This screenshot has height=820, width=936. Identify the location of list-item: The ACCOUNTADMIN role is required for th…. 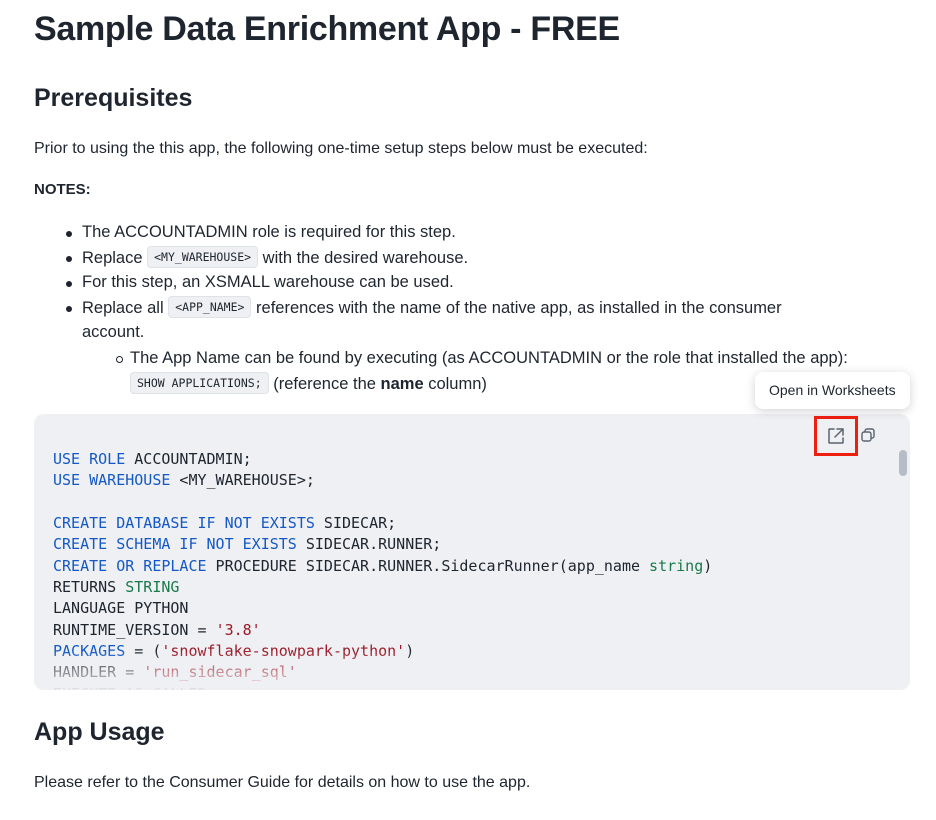
(261, 232).